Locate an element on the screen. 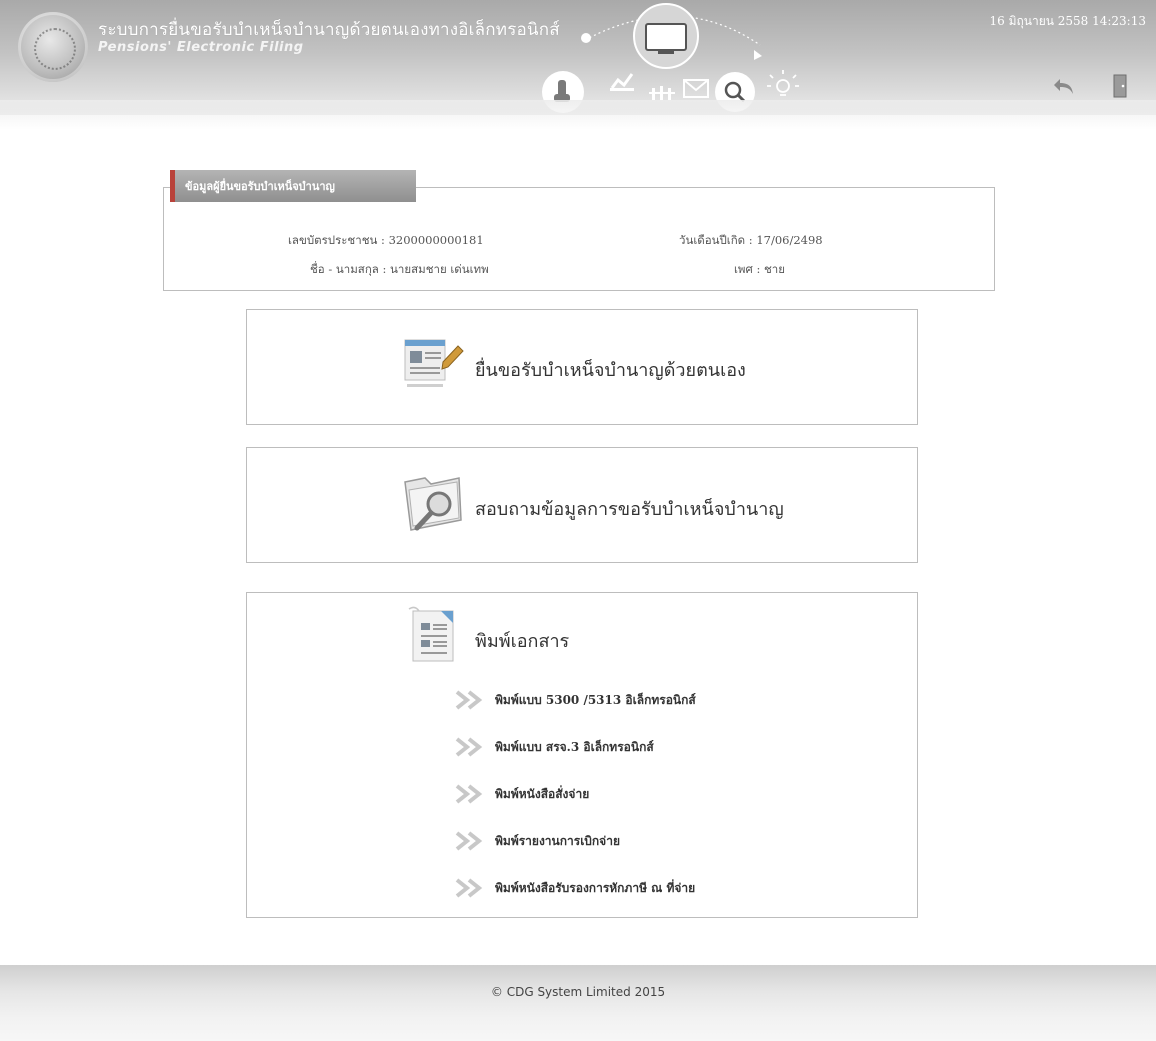 The image size is (1156, 1041). pension-inquiry-card: สอบถามข้อมูลการขอรับบำเหน็จบำนาญ is located at coordinates (582, 505).